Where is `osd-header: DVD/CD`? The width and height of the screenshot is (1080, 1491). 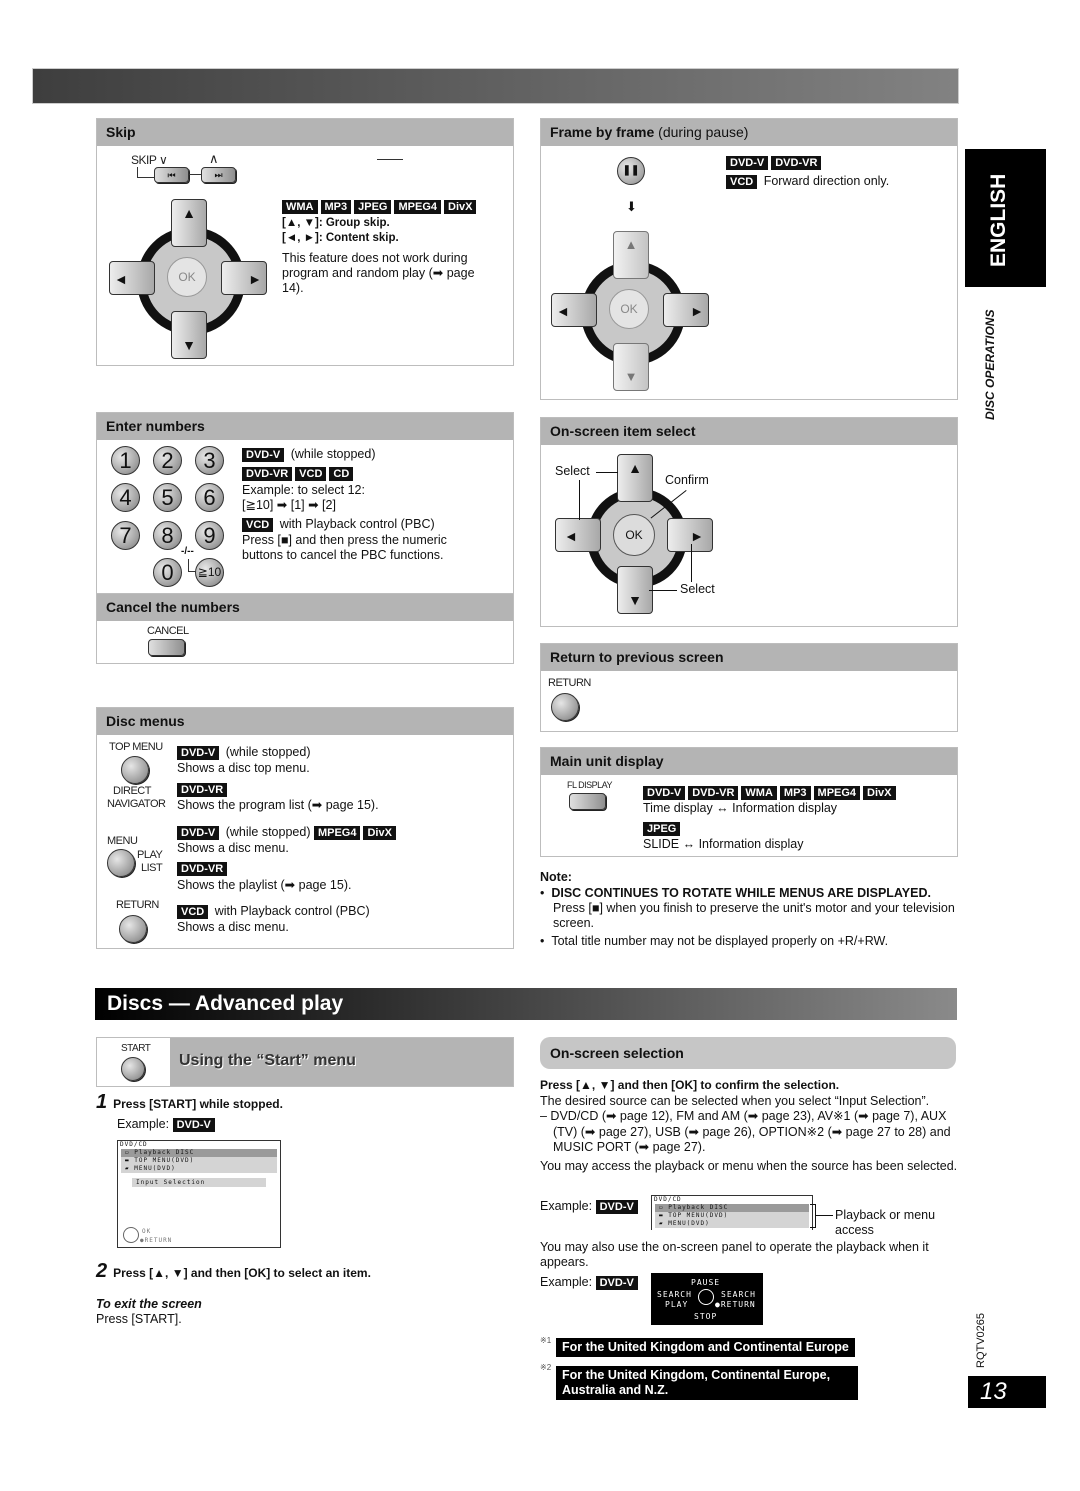
osd-header: DVD/CD is located at coordinates (134, 1144).